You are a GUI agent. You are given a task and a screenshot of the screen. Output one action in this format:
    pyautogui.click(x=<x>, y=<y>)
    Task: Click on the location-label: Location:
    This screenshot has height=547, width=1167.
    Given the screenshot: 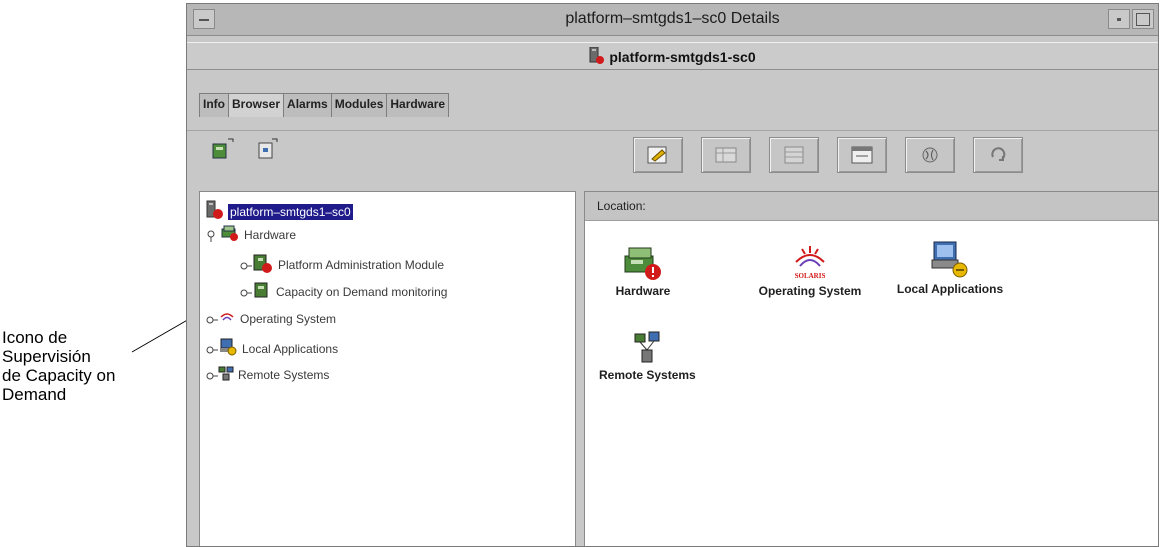 What is the action you would take?
    pyautogui.click(x=621, y=206)
    